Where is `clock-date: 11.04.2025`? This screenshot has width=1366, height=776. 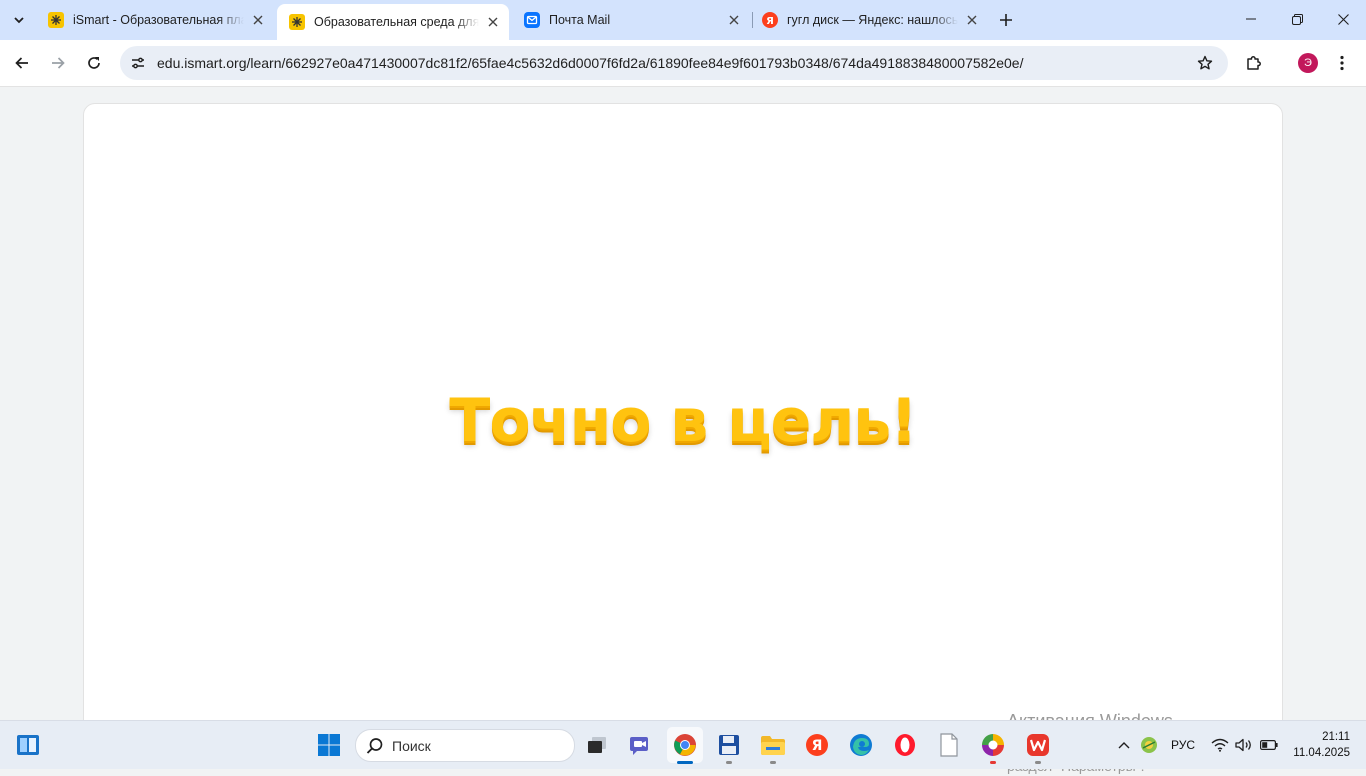 clock-date: 11.04.2025 is located at coordinates (1321, 753).